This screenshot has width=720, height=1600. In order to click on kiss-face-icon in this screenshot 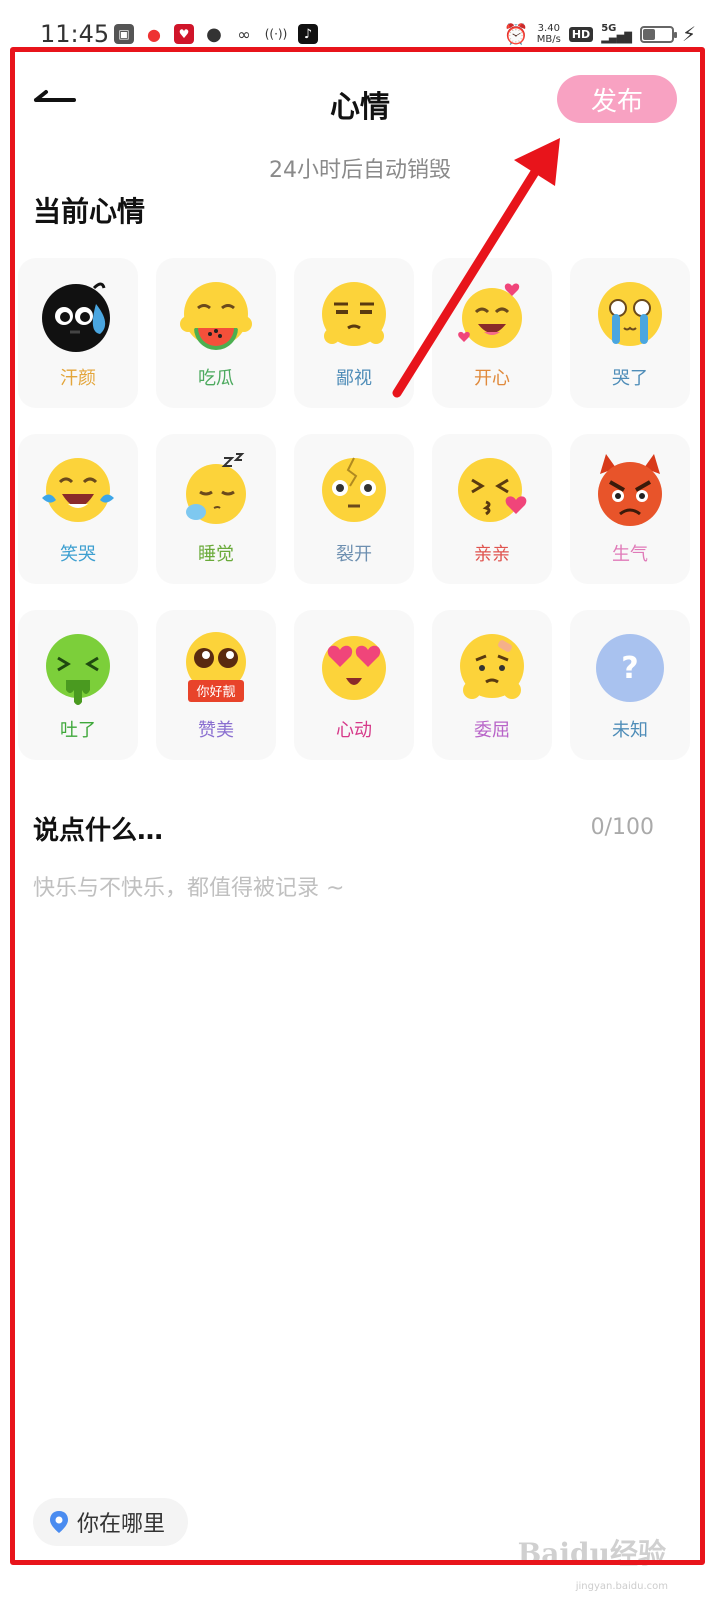, I will do `click(492, 490)`.